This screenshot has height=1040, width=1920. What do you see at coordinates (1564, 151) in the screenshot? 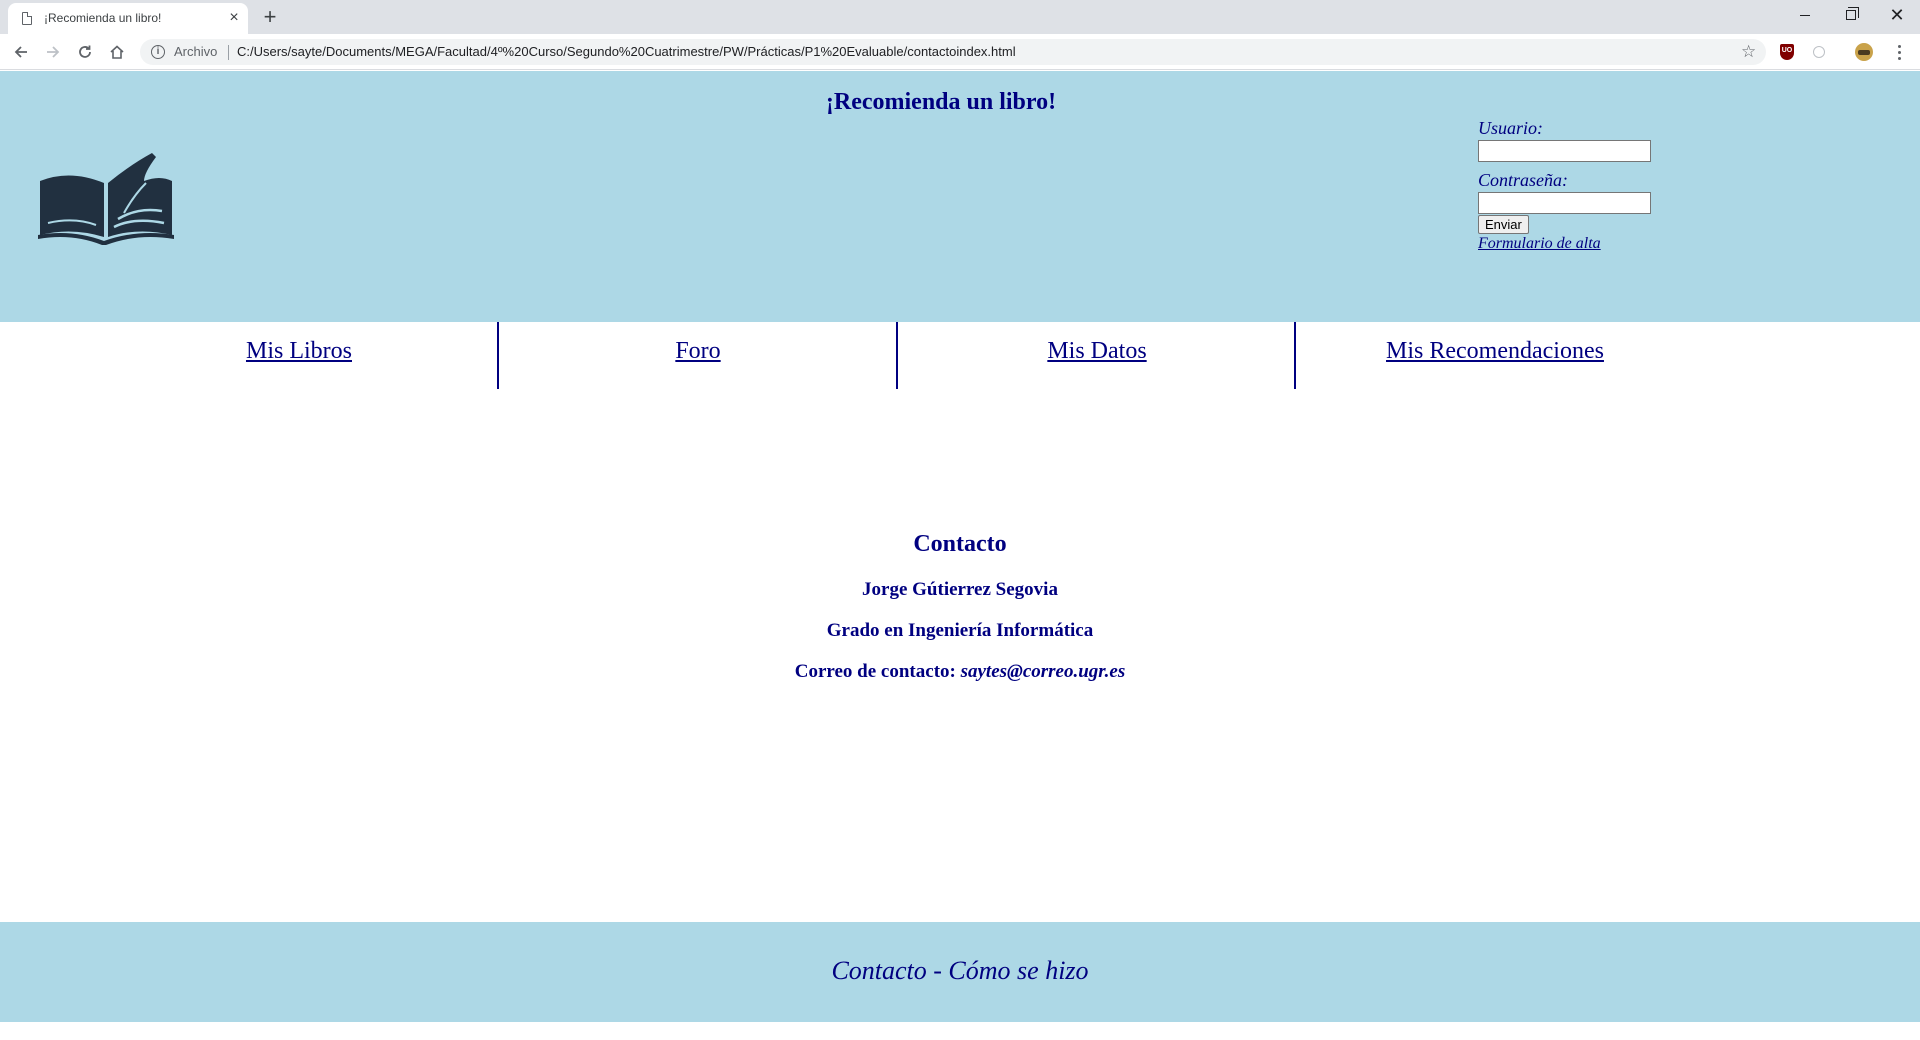
I see `username-field` at bounding box center [1564, 151].